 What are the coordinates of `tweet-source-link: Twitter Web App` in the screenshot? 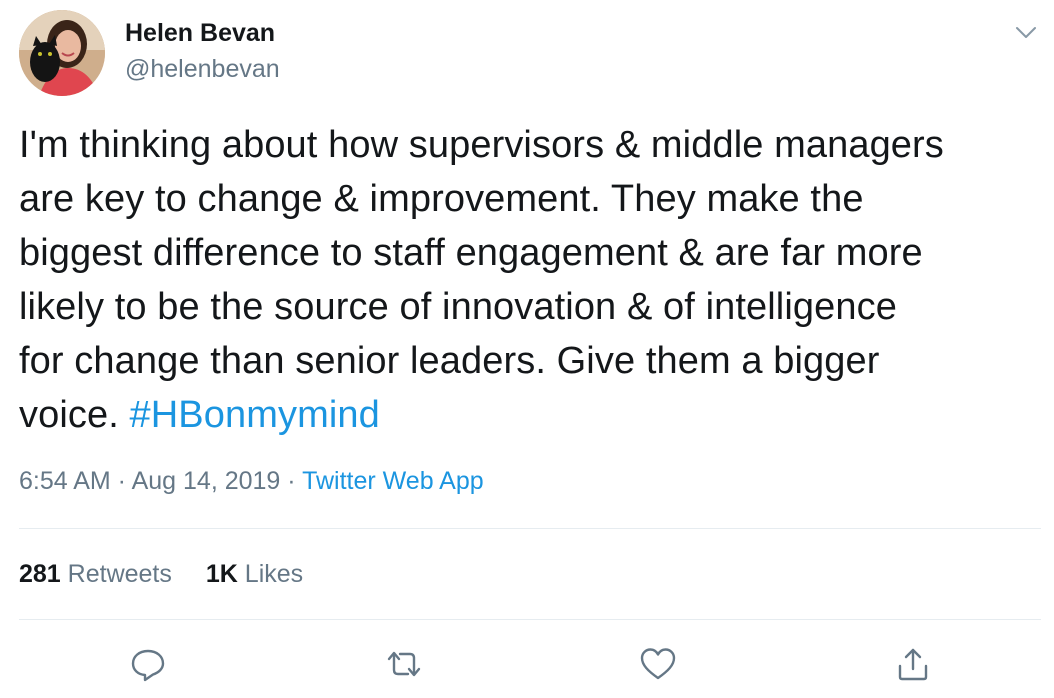 It's located at (393, 481).